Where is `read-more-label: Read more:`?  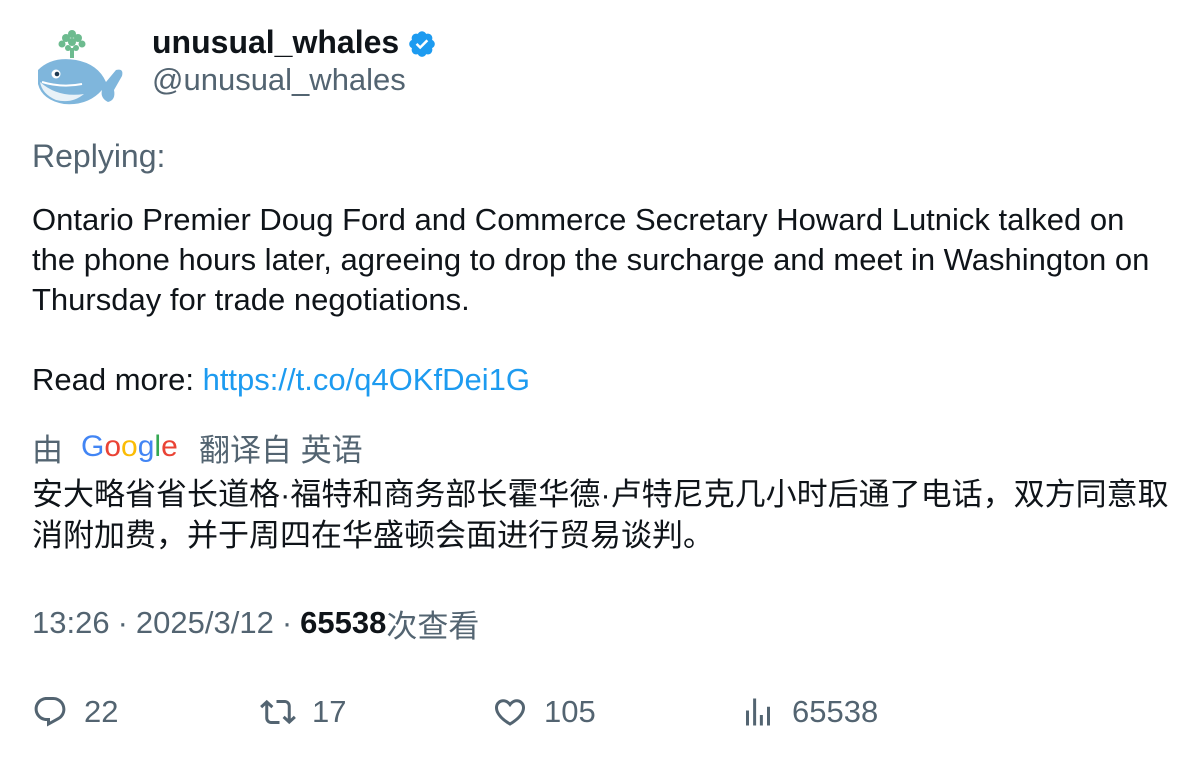 read-more-label: Read more: is located at coordinates (117, 379).